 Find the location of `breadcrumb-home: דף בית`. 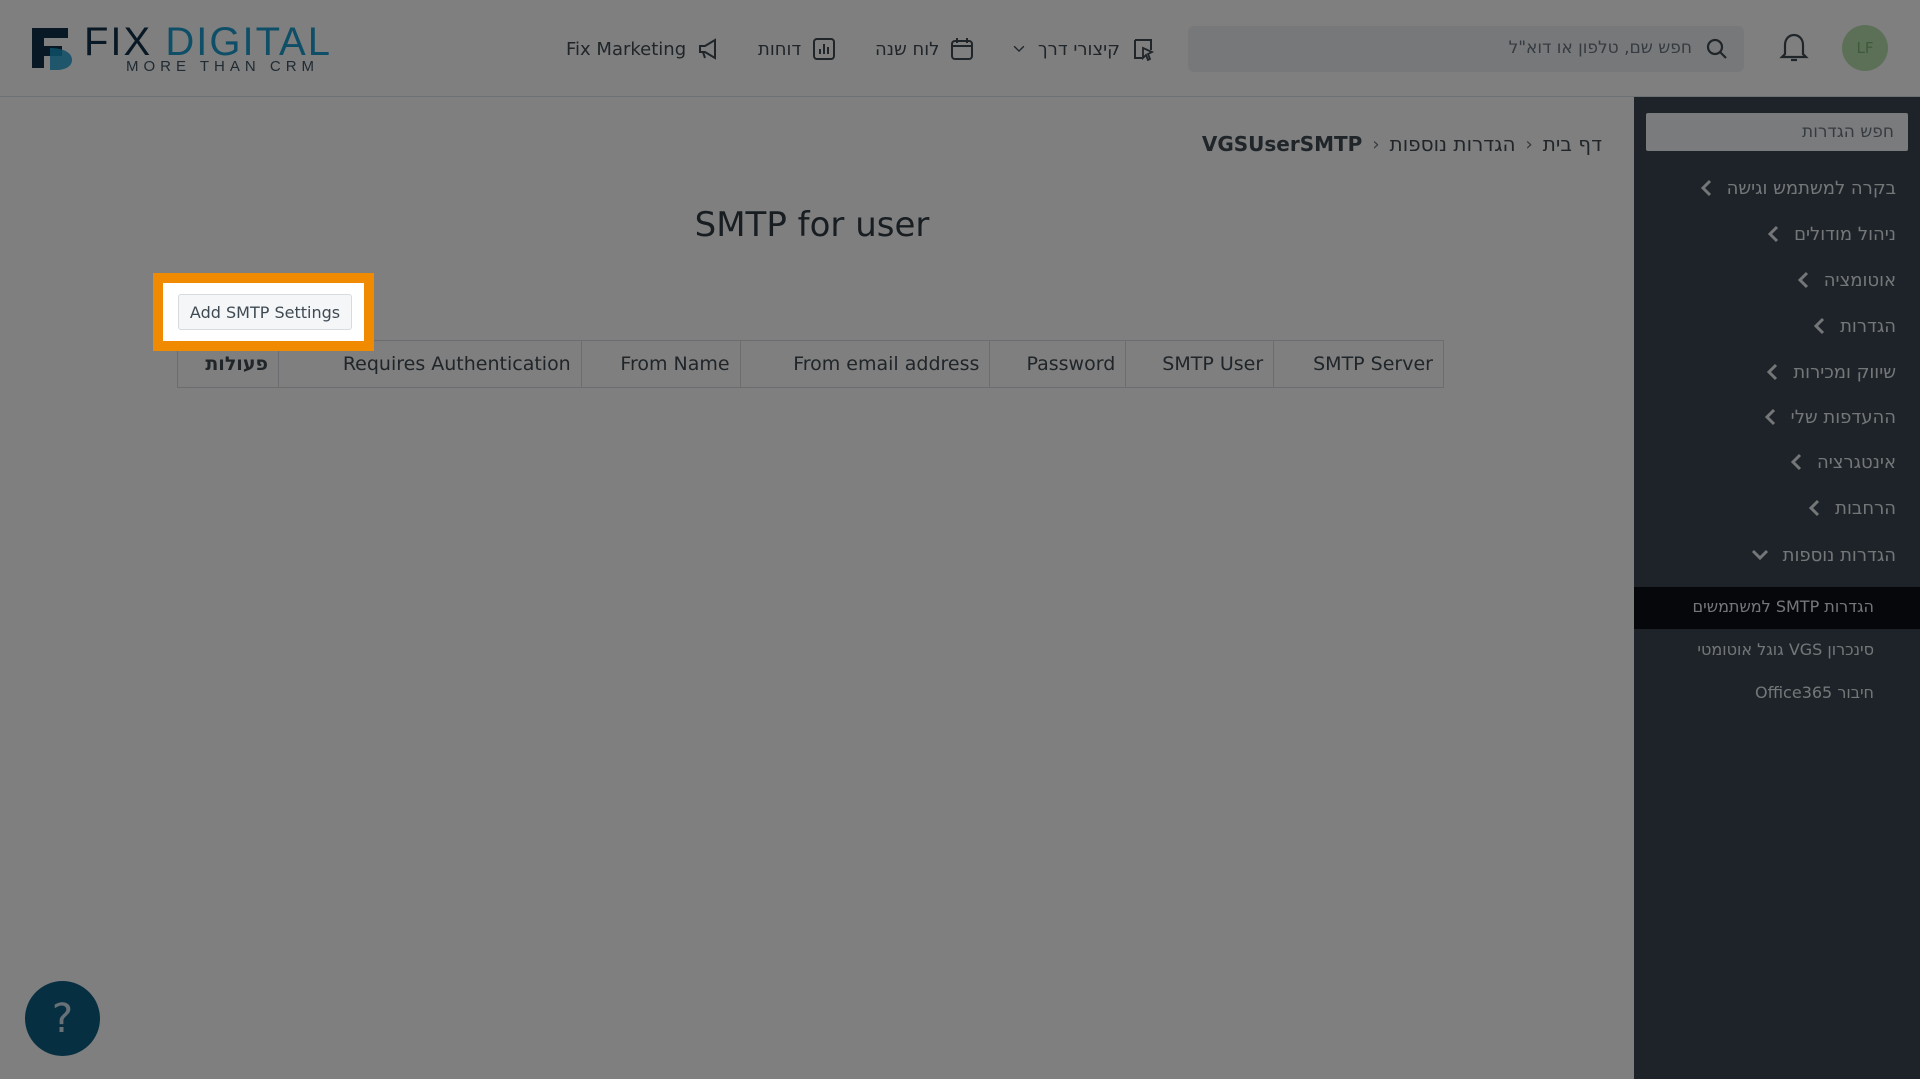

breadcrumb-home: דף בית is located at coordinates (1572, 144).